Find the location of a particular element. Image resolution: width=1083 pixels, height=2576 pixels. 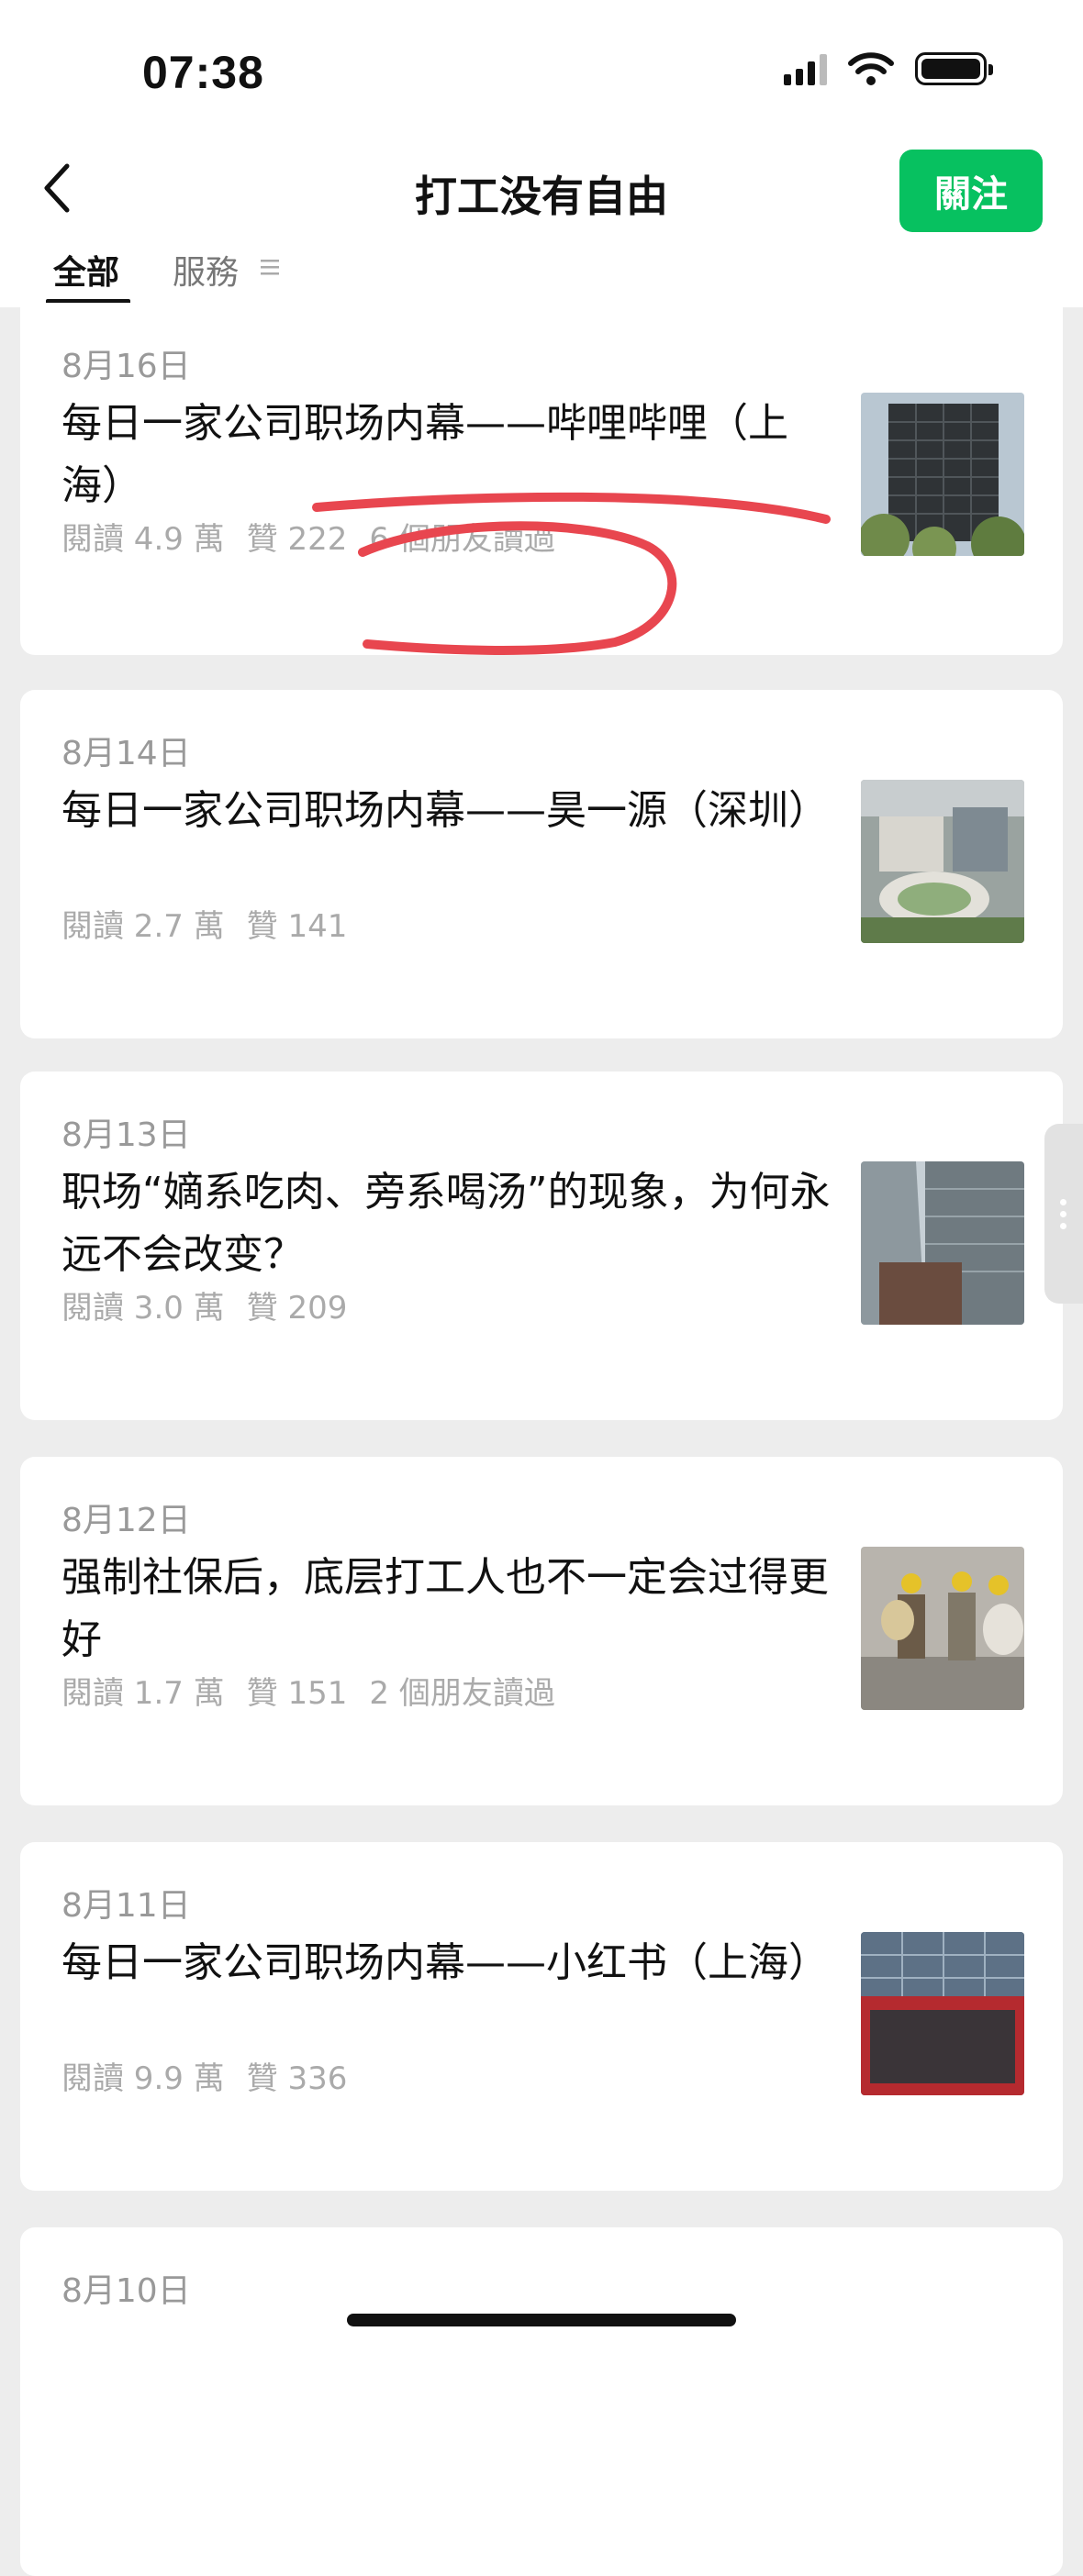

tab-services: 服務 is located at coordinates (206, 270).